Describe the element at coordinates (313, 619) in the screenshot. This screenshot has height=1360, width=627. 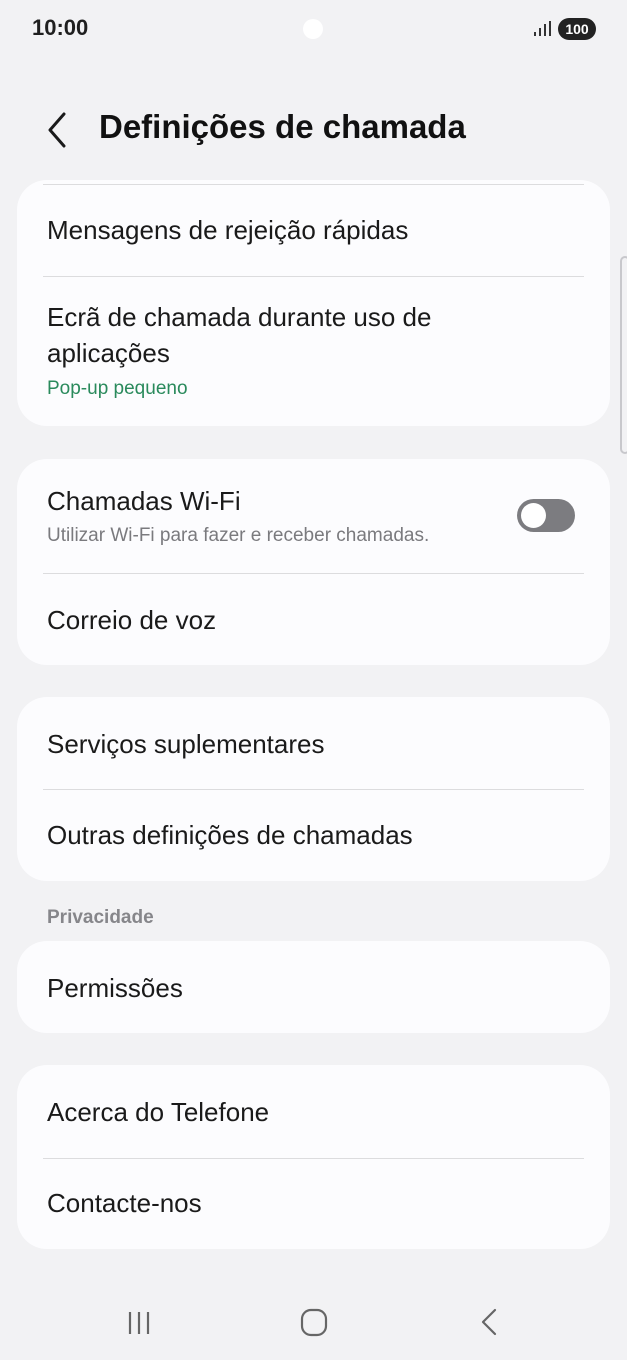
I see `list-item-voicemail: Correio de voz` at that location.